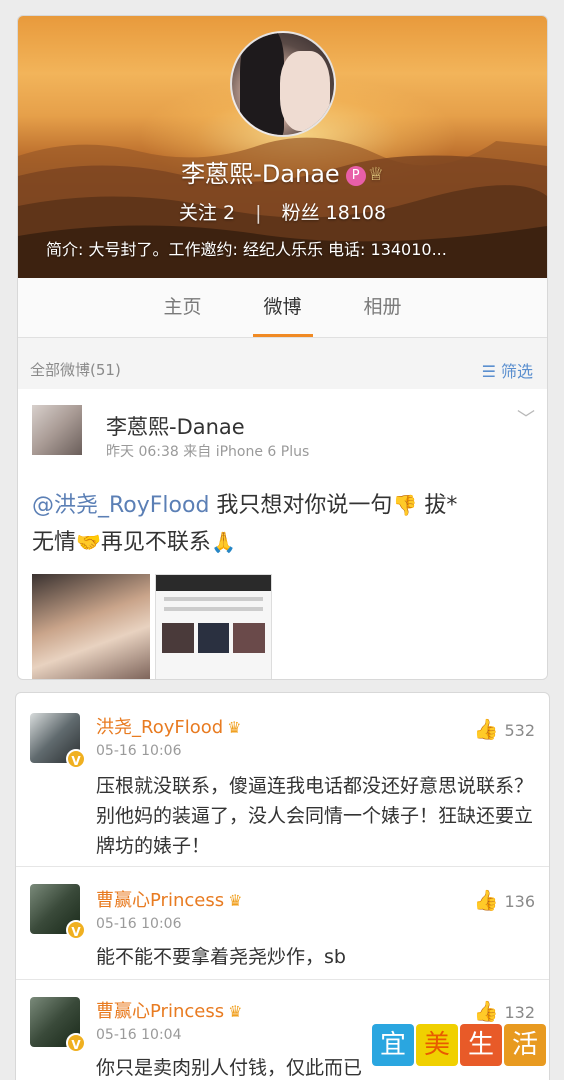  What do you see at coordinates (283, 84) in the screenshot?
I see `profile-avatar` at bounding box center [283, 84].